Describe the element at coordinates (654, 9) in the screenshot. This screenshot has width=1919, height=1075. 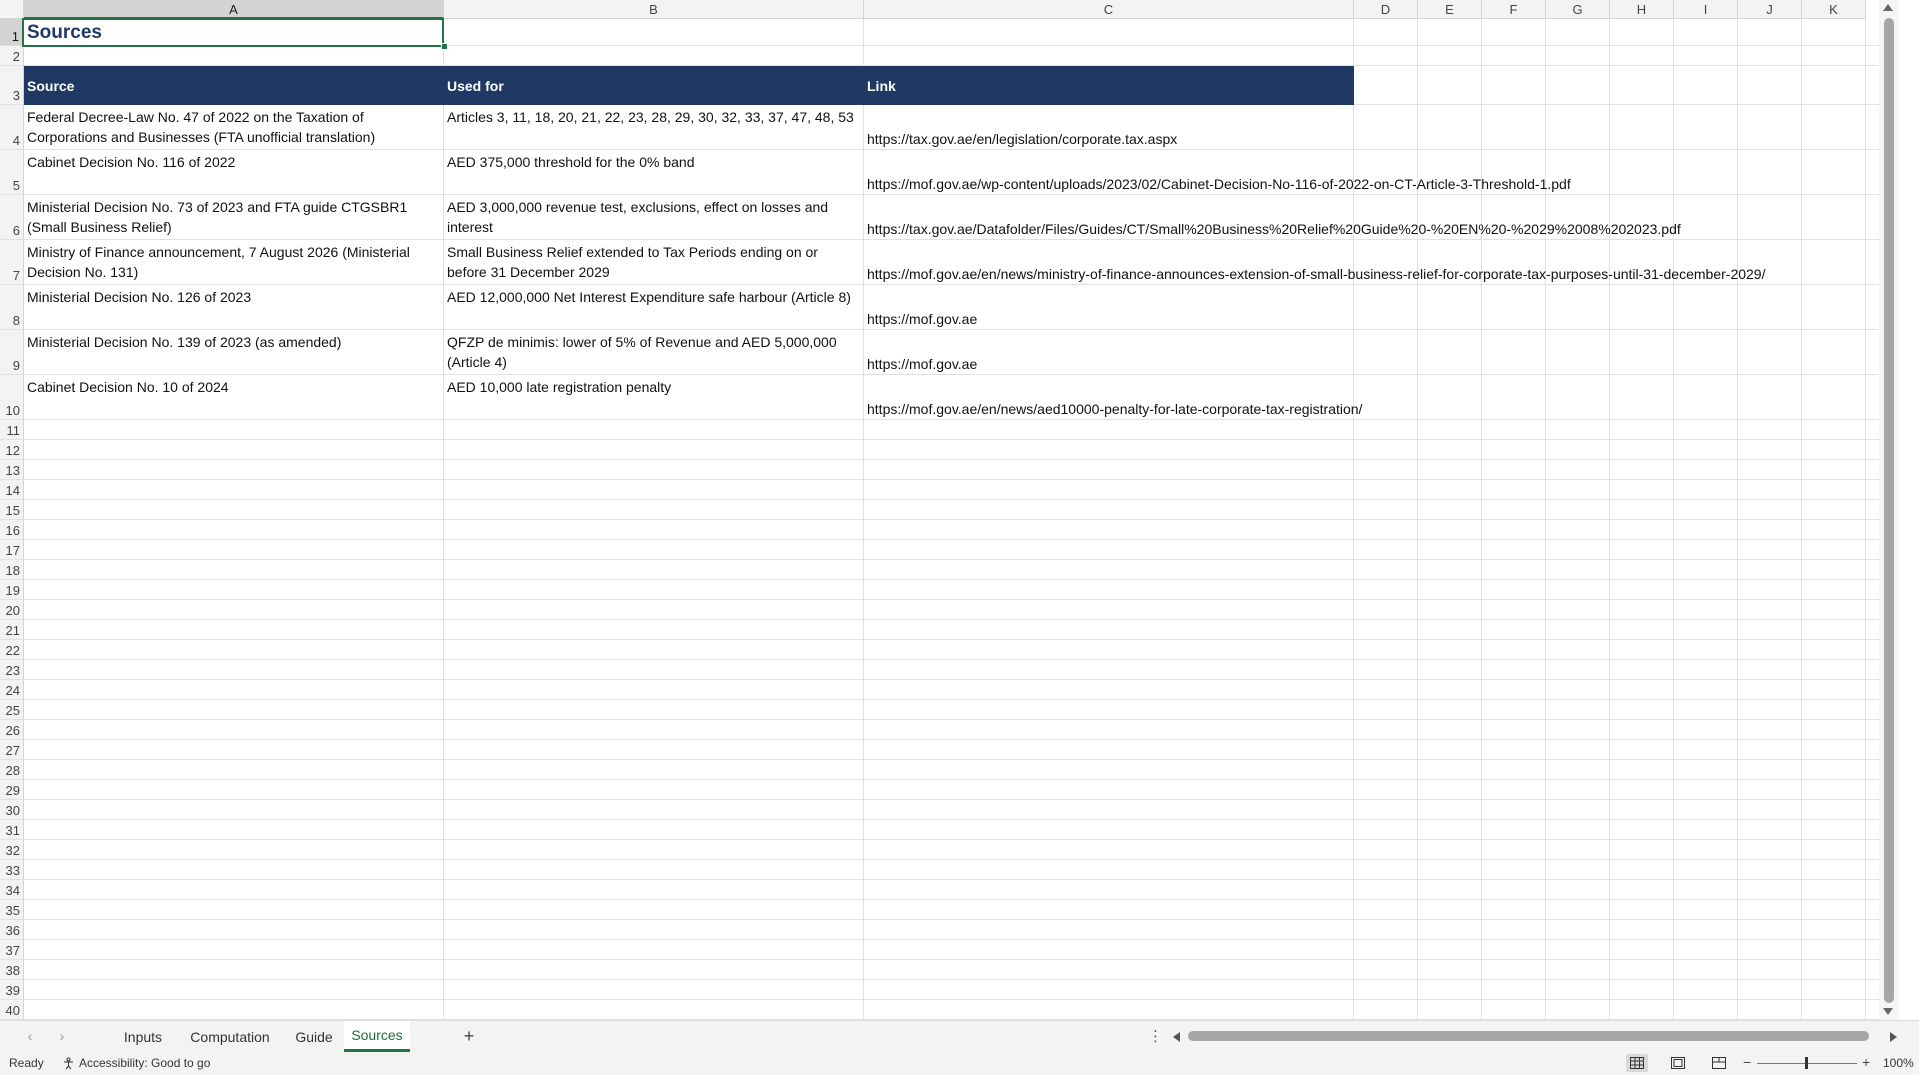
I see `column-header-b: B` at that location.